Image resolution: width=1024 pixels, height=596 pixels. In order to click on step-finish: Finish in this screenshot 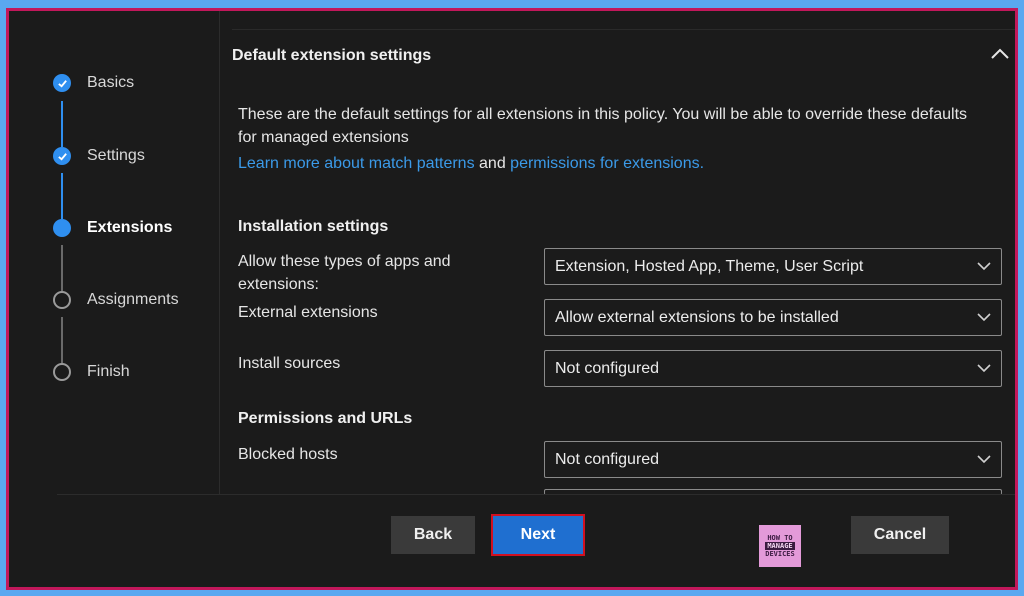, I will do `click(91, 372)`.